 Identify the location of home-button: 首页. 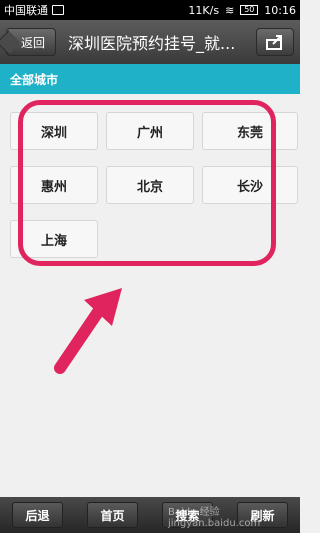
(112, 515).